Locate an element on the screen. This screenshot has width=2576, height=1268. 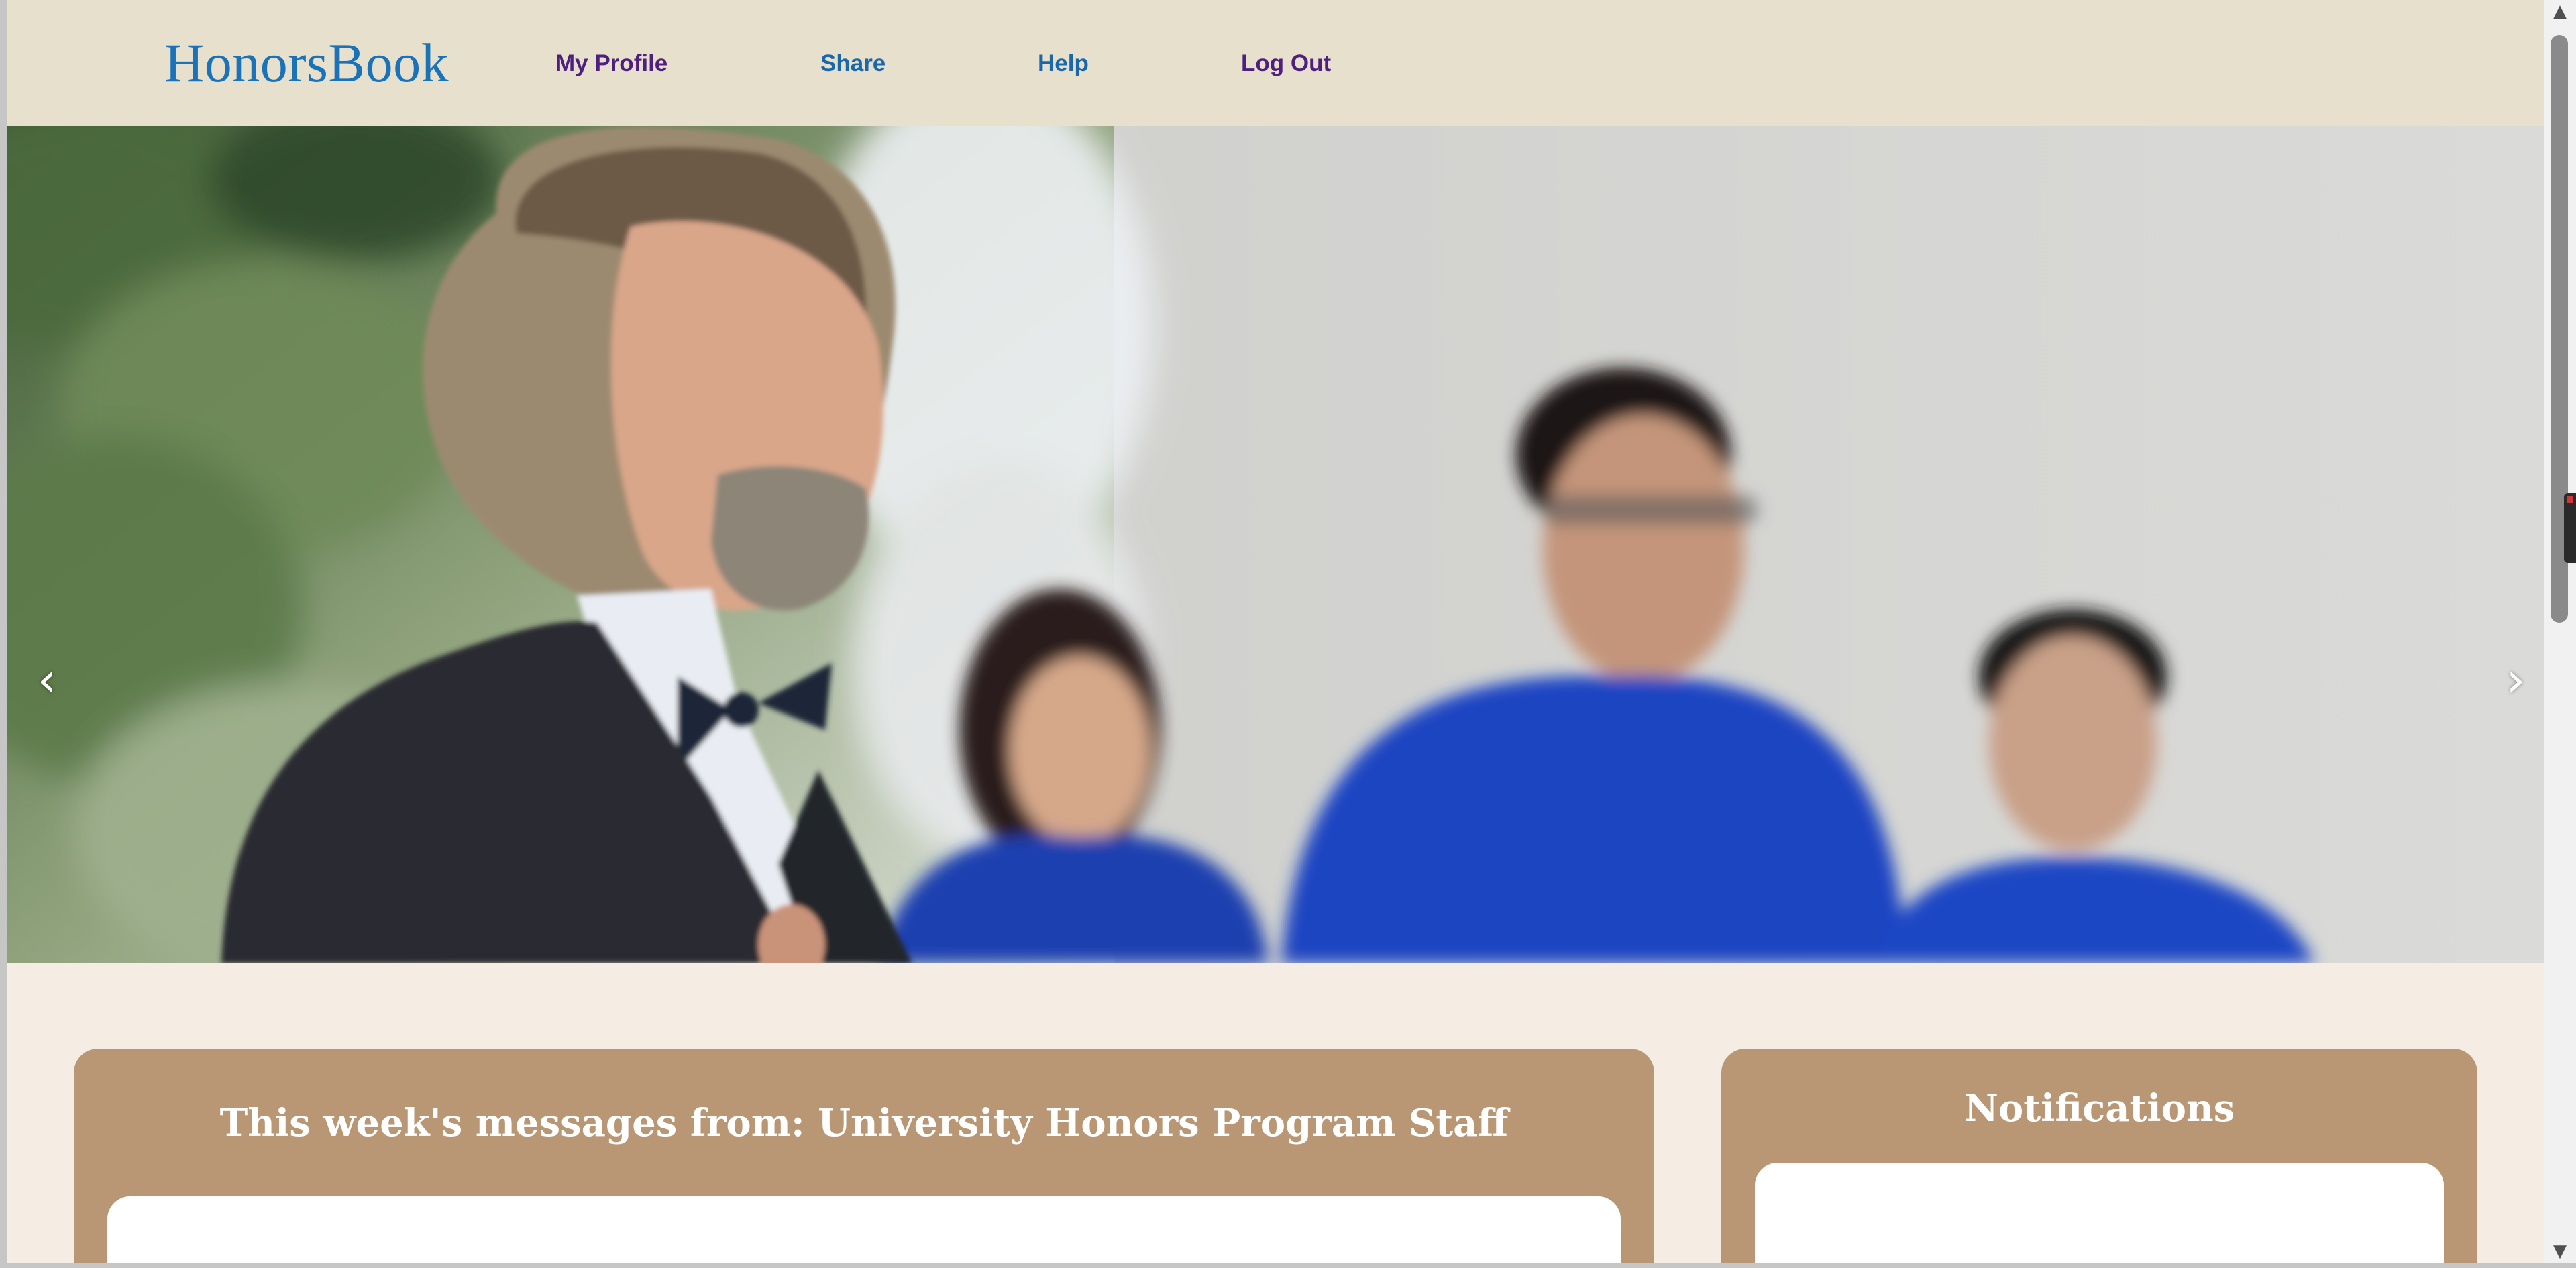
nav-log-out-link: Log Out is located at coordinates (1286, 64).